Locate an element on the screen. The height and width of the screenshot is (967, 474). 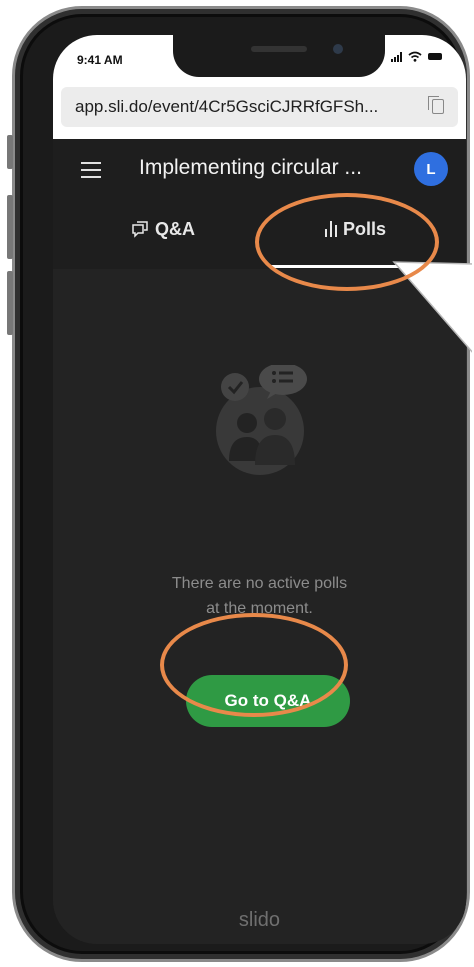
tab-polls: Polls is located at coordinates (355, 229).